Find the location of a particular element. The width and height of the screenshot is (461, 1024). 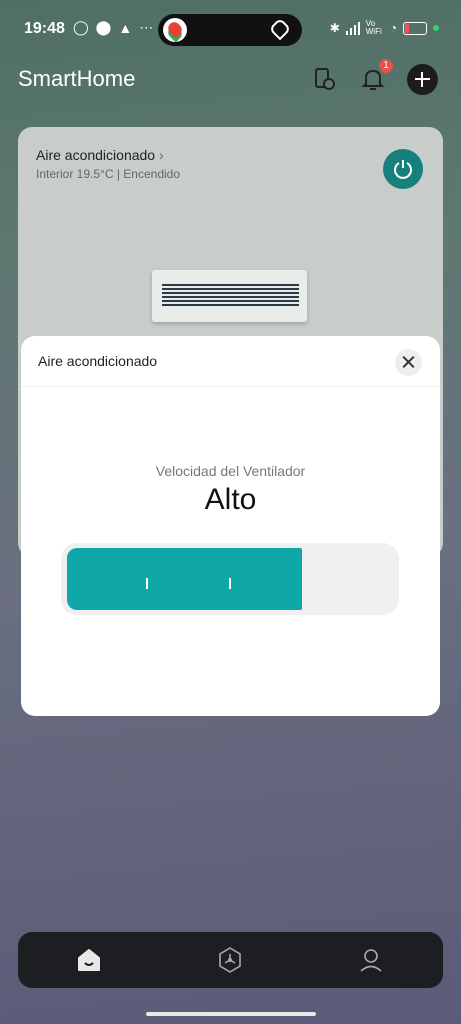

bluetooth-icon: ✱ is located at coordinates (334, 28).